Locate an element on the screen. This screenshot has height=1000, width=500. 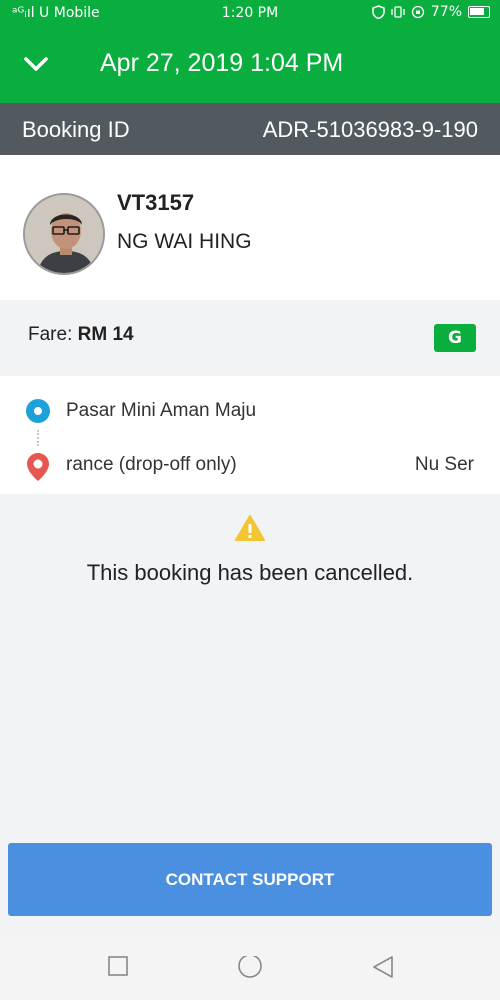
home-icon is located at coordinates (250, 969).